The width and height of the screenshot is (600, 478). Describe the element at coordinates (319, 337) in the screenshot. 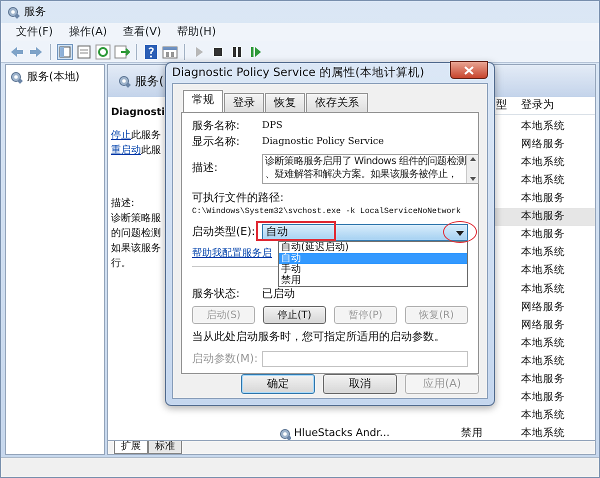

I see `hint-text: 当从此处启动服务时，您可指定所适用的启动参数。` at that location.